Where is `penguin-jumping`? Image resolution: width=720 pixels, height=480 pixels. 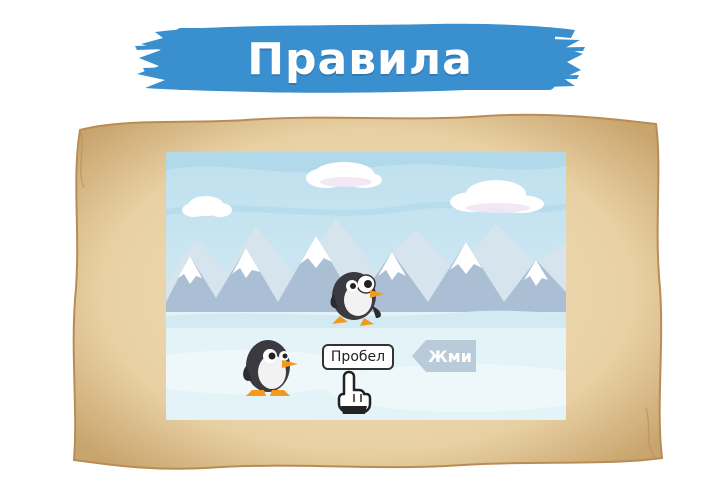
penguin-jumping is located at coordinates (357, 299).